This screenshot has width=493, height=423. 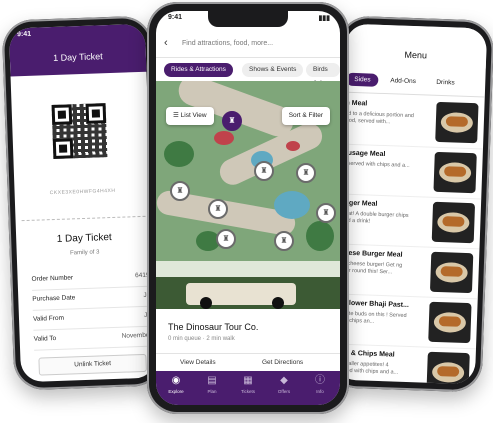 I want to click on chip-rides-attractions: Rides & Attractions, so click(x=198, y=70).